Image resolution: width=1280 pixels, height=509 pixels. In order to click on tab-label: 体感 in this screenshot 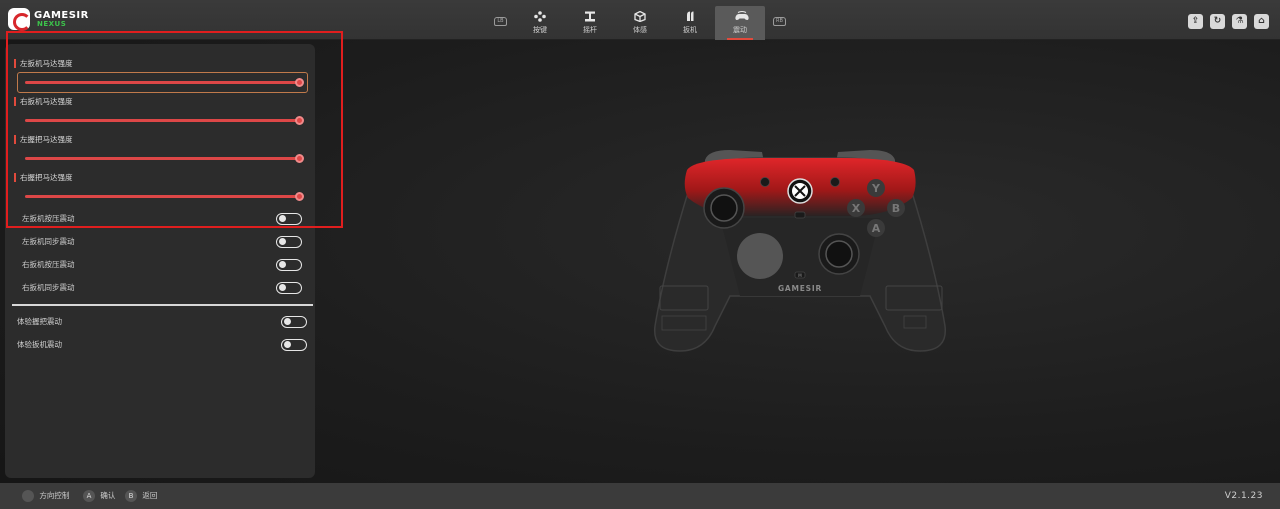, I will do `click(640, 30)`.